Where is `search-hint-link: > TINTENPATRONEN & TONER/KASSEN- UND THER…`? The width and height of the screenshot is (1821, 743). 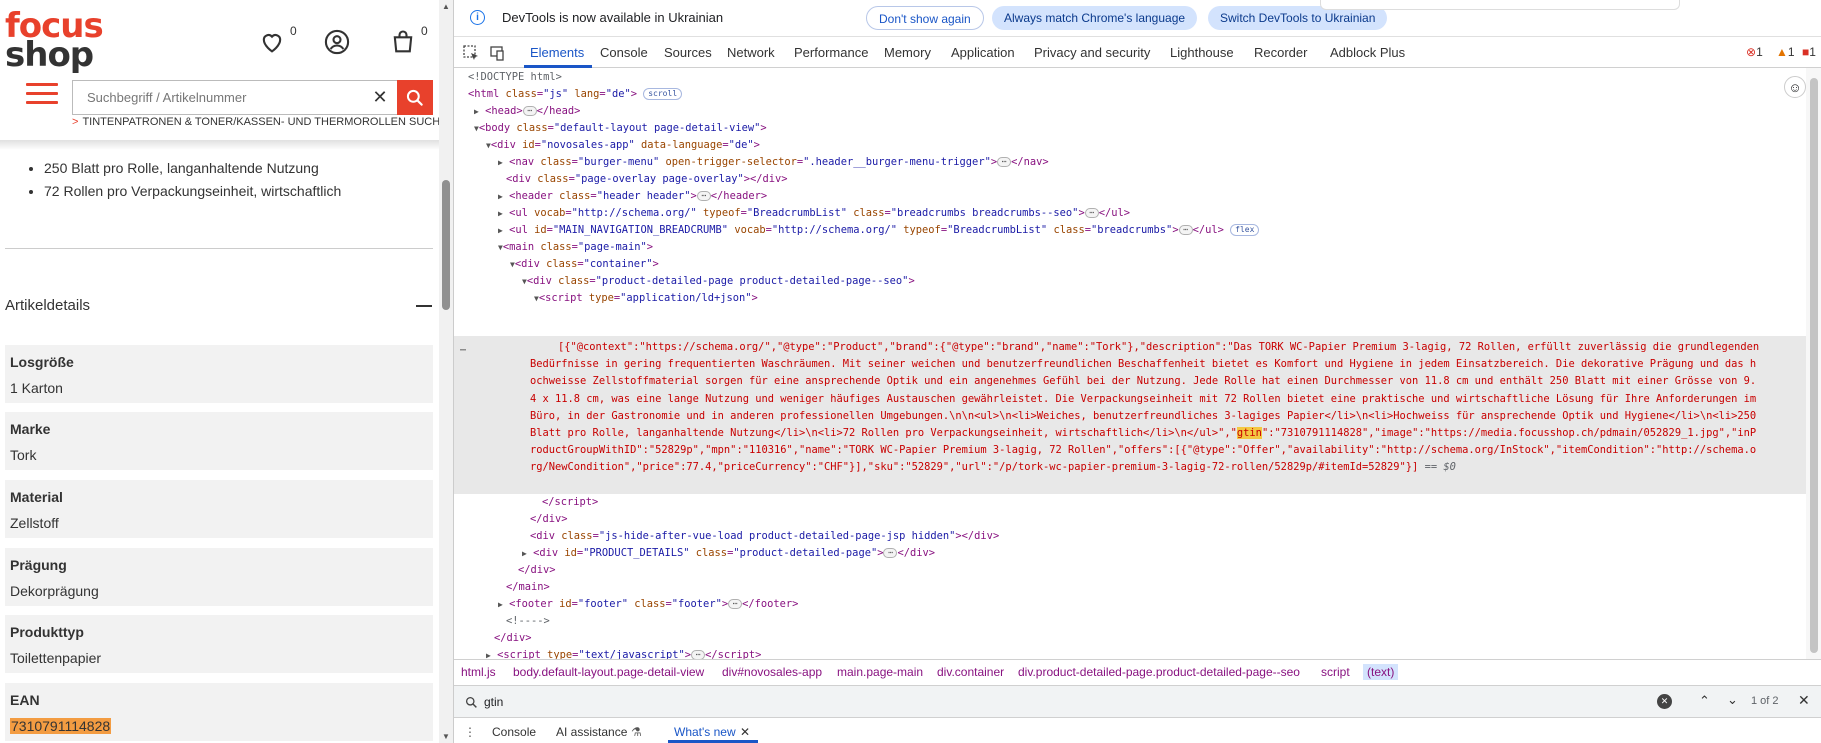 search-hint-link: > TINTENPATRONEN & TONER/KASSEN- UND THER… is located at coordinates (262, 122).